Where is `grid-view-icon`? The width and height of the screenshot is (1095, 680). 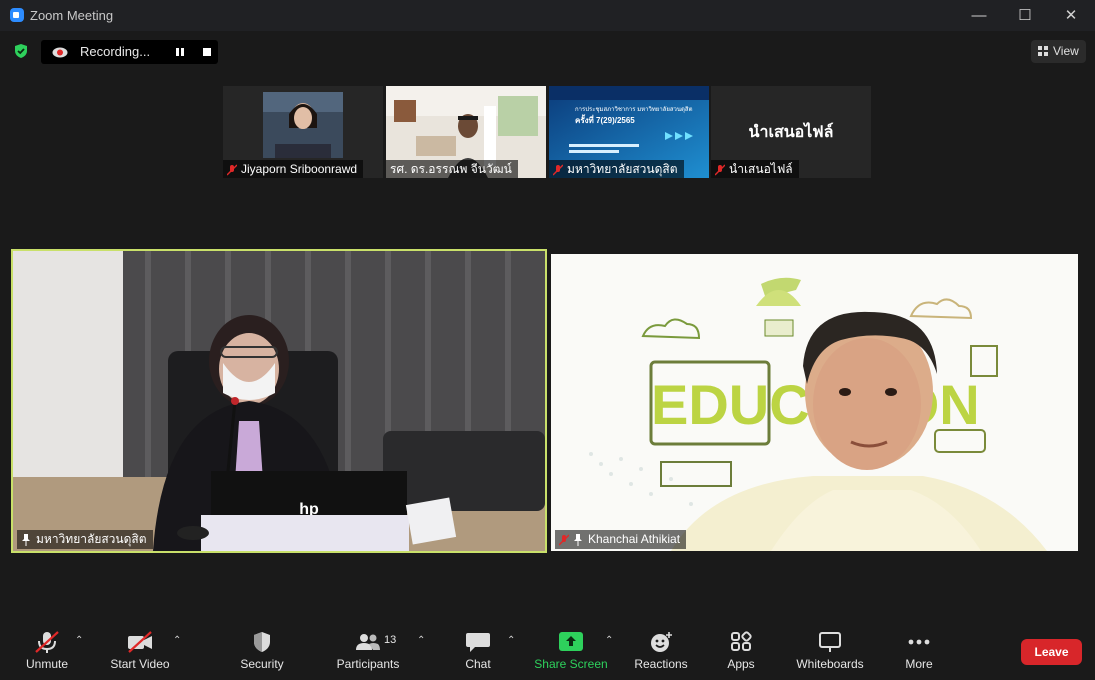
grid-view-icon is located at coordinates (1043, 51).